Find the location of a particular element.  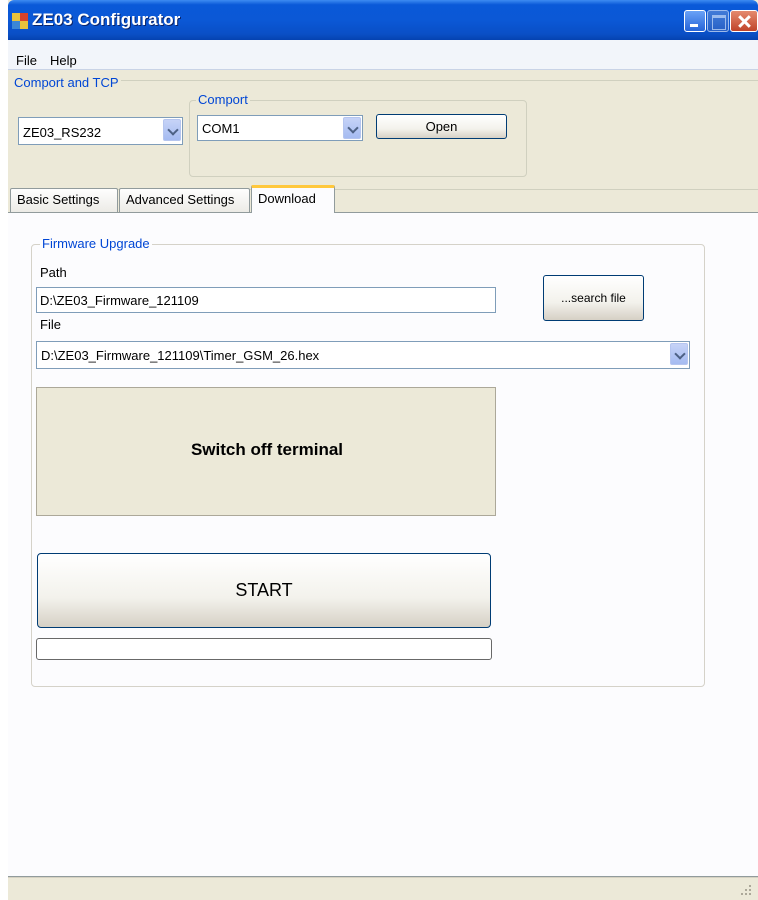

resize-grip-icon is located at coordinates (746, 890).